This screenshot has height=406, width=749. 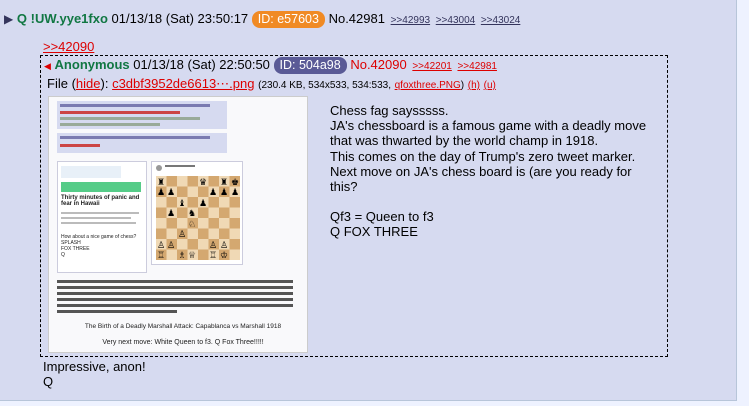 I want to click on post-number: No.42981, so click(x=357, y=18).